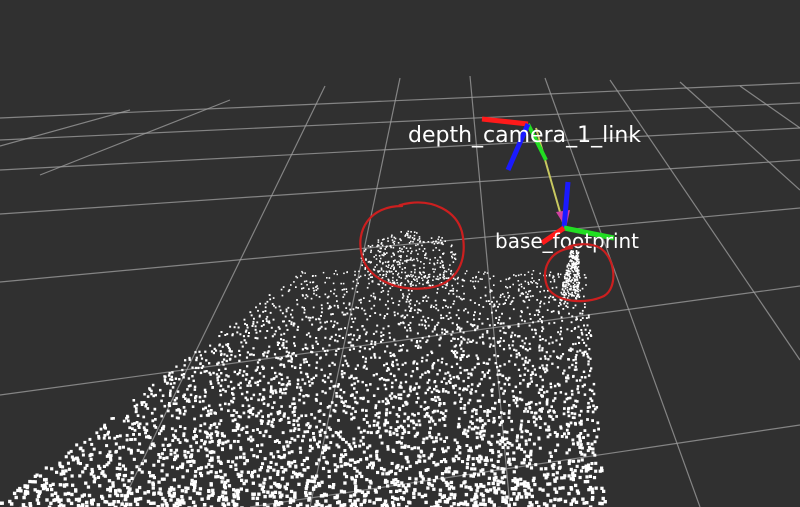 The width and height of the screenshot is (800, 507). What do you see at coordinates (524, 135) in the screenshot?
I see `frame-label-depth-camera: depth_camera_1_link` at bounding box center [524, 135].